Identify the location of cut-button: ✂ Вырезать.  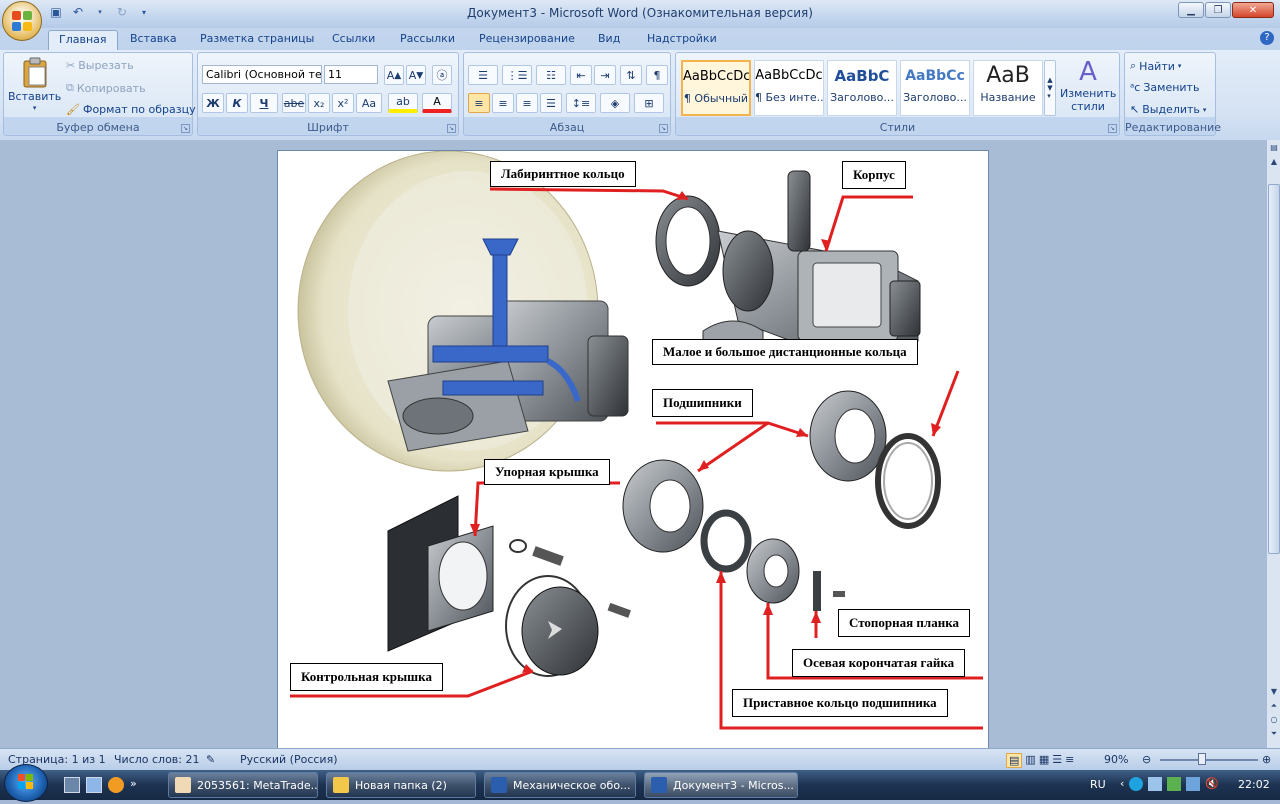
(100, 65).